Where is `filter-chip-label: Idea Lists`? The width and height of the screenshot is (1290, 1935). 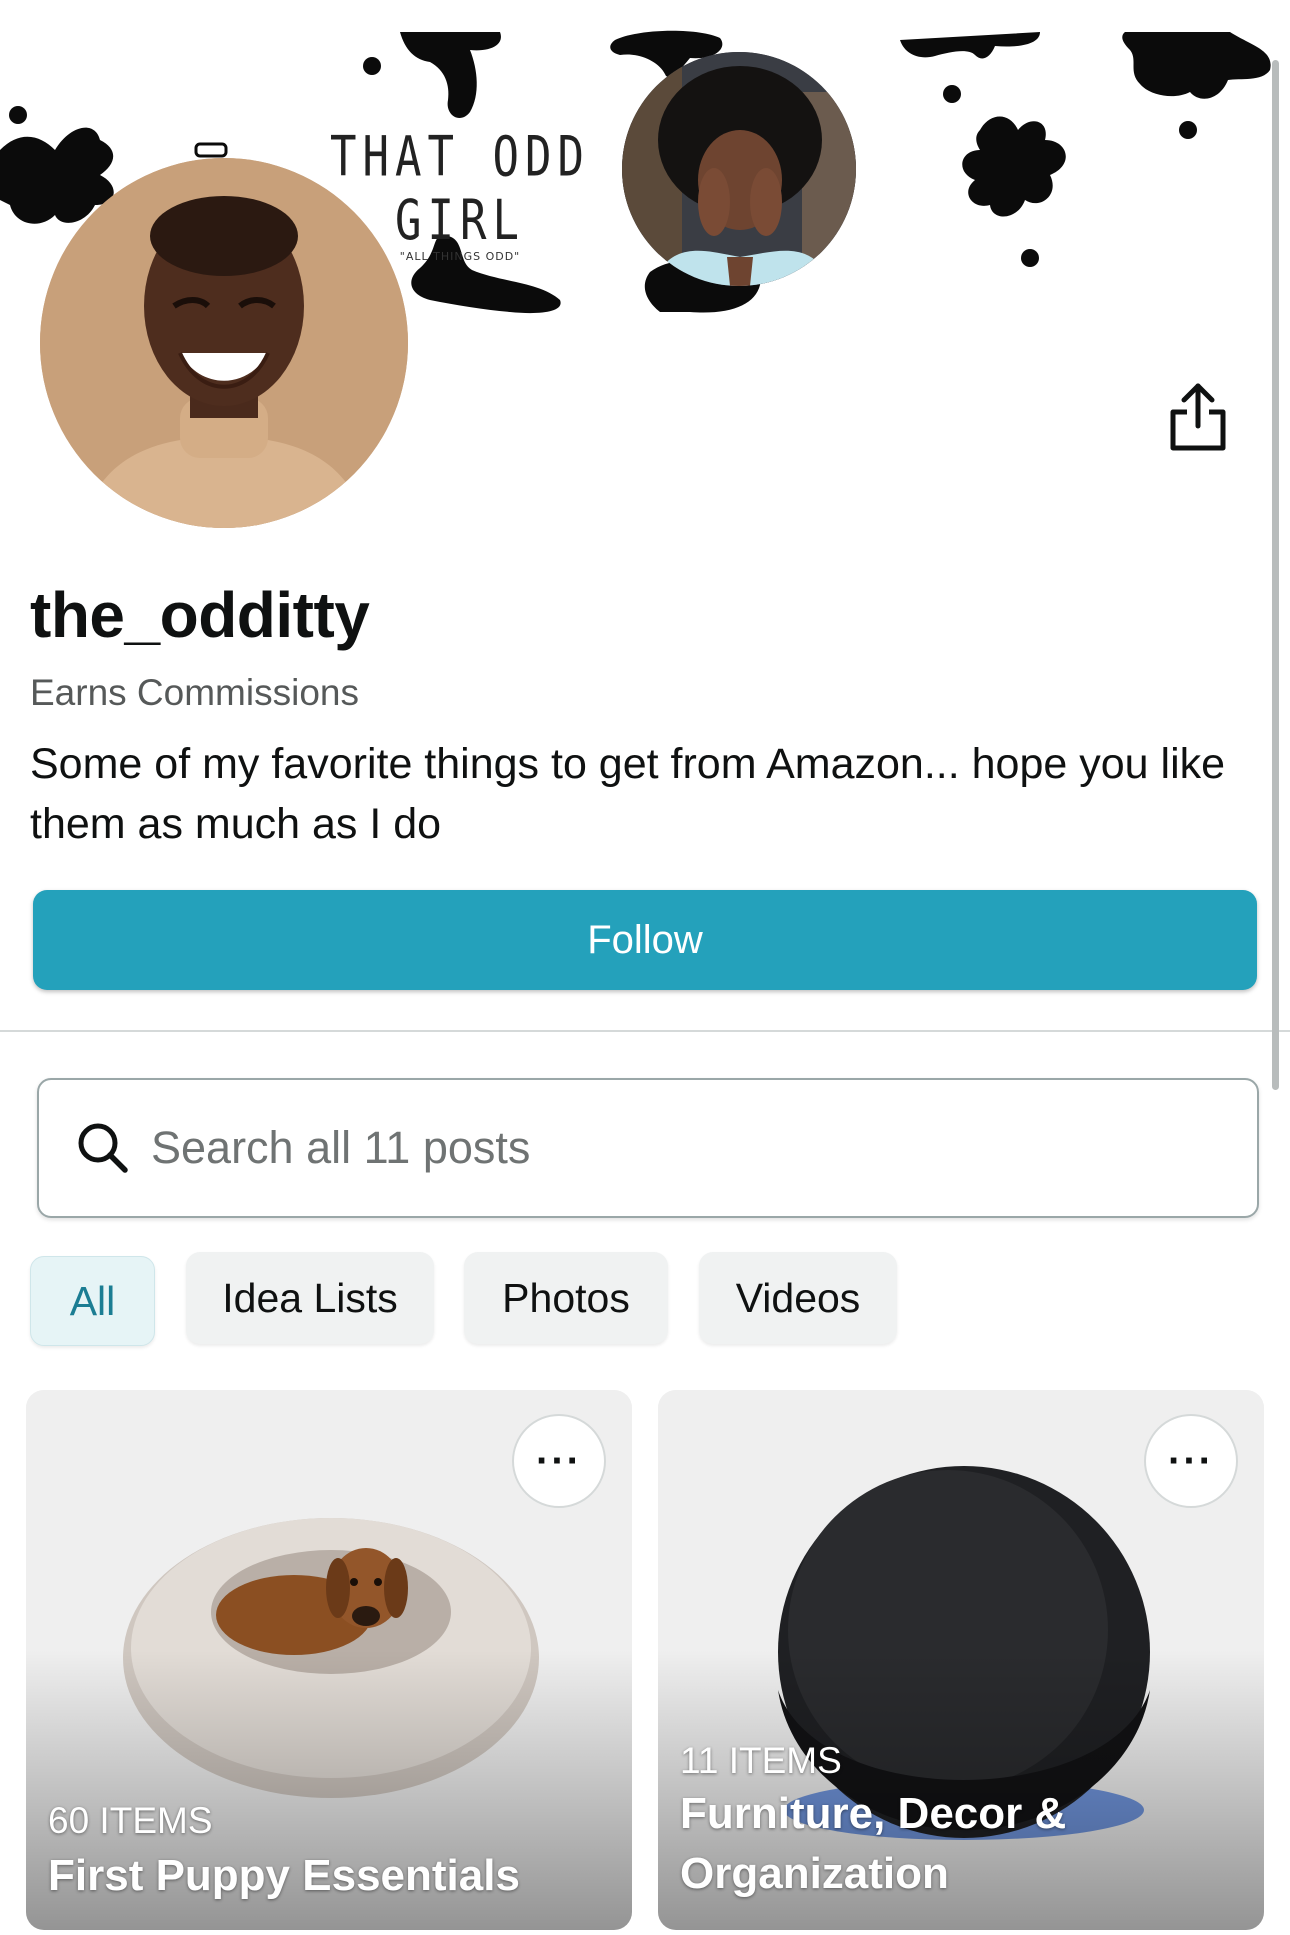
filter-chip-label: Idea Lists is located at coordinates (310, 1297).